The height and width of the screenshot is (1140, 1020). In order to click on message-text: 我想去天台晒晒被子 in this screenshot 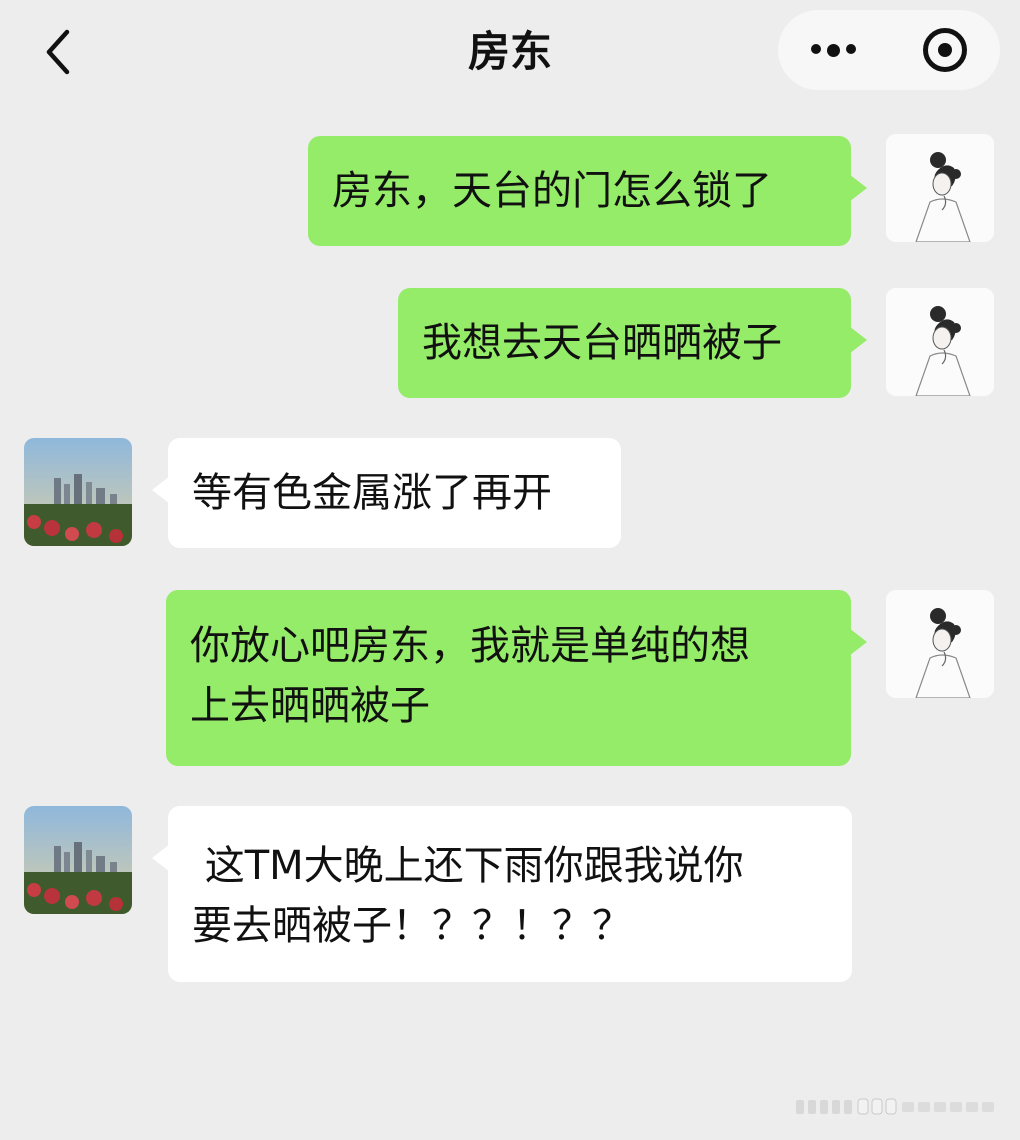, I will do `click(602, 343)`.